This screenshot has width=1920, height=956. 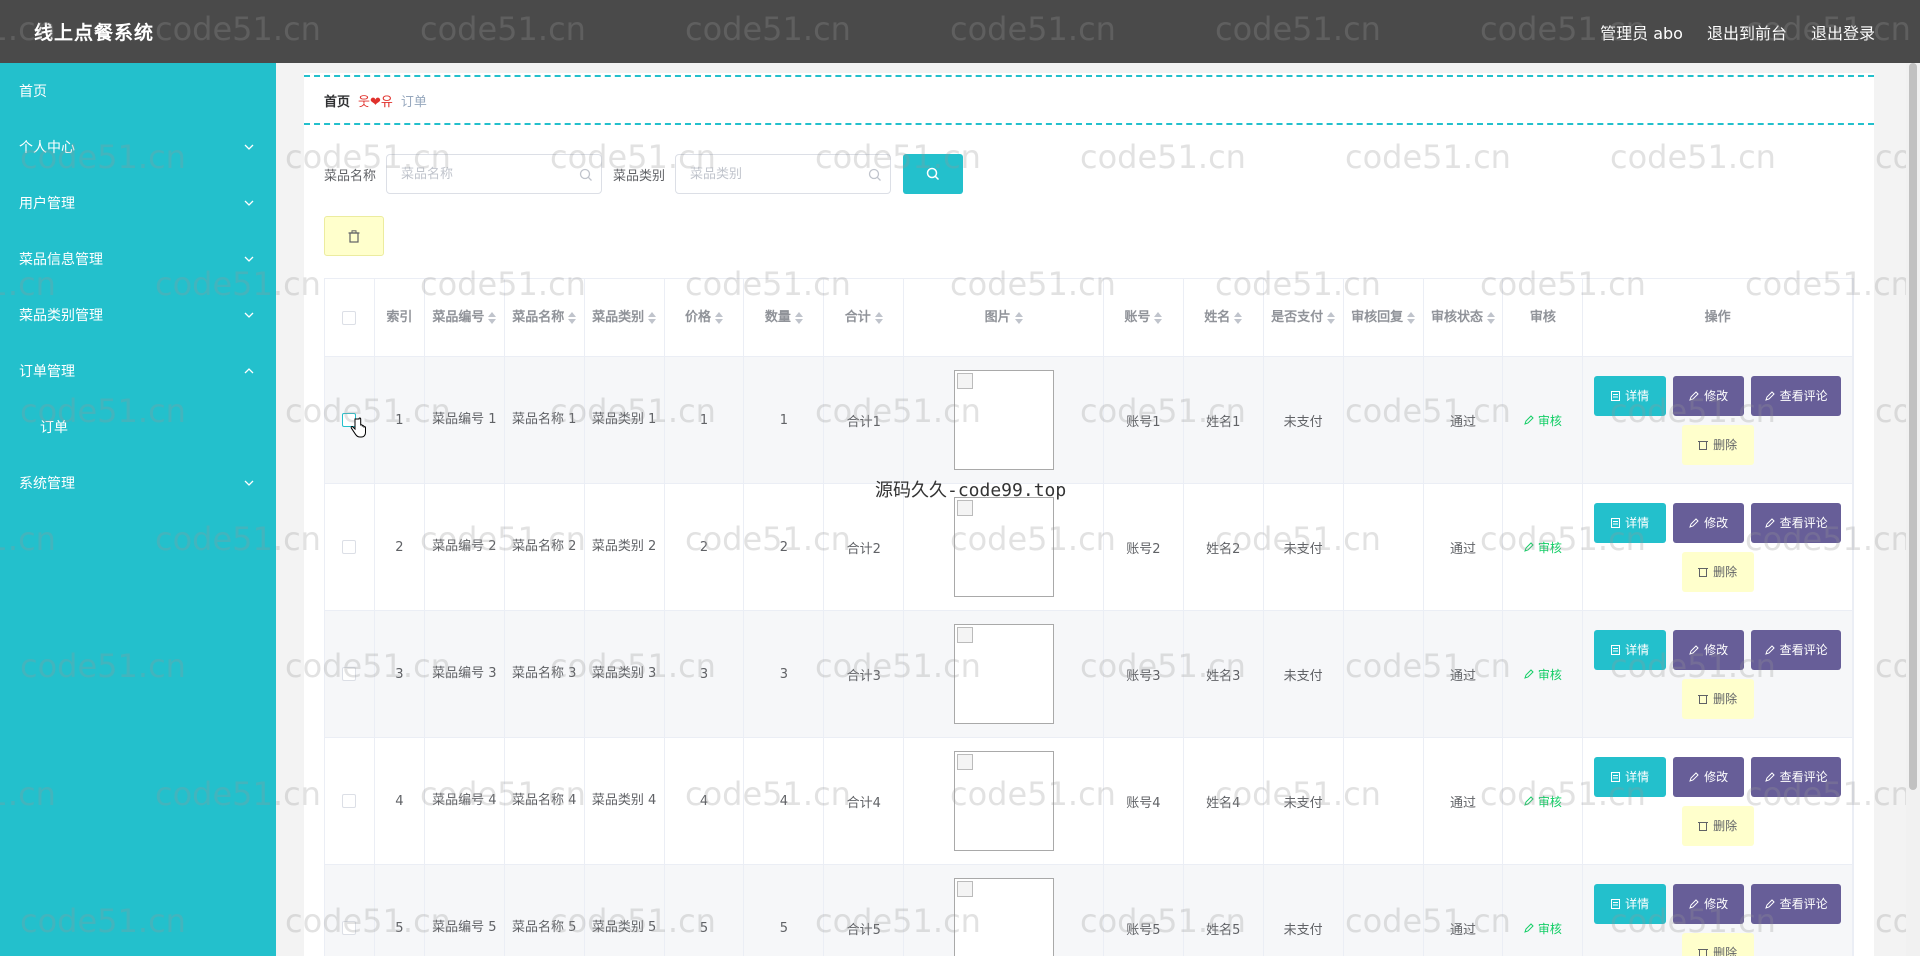 I want to click on scrollbar, so click(x=1913, y=509).